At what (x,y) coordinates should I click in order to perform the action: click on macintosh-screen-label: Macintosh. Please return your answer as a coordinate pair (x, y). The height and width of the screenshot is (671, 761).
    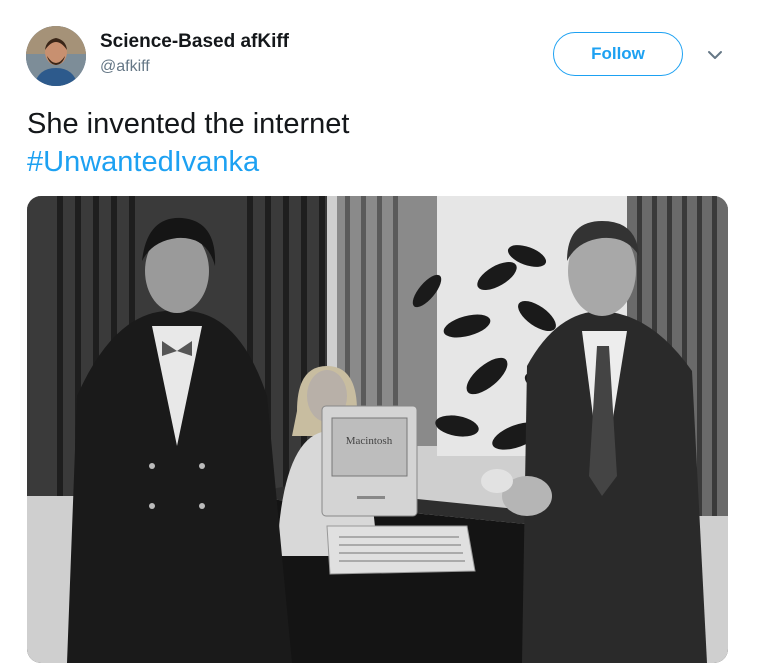
    Looking at the image, I should click on (369, 441).